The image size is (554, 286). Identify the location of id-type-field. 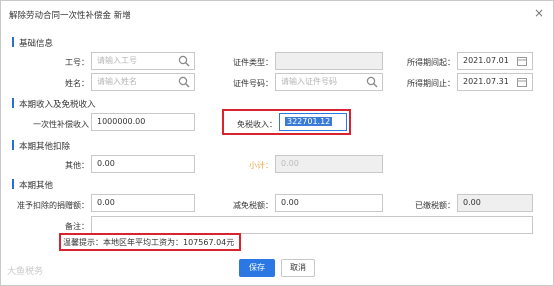
(329, 61).